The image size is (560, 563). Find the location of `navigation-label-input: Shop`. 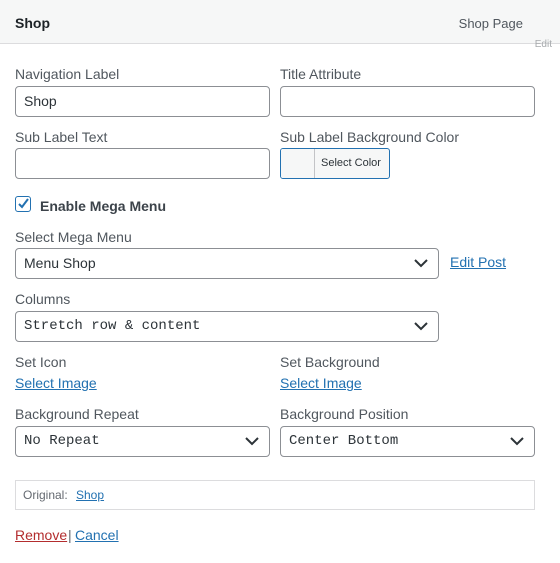

navigation-label-input: Shop is located at coordinates (142, 101).